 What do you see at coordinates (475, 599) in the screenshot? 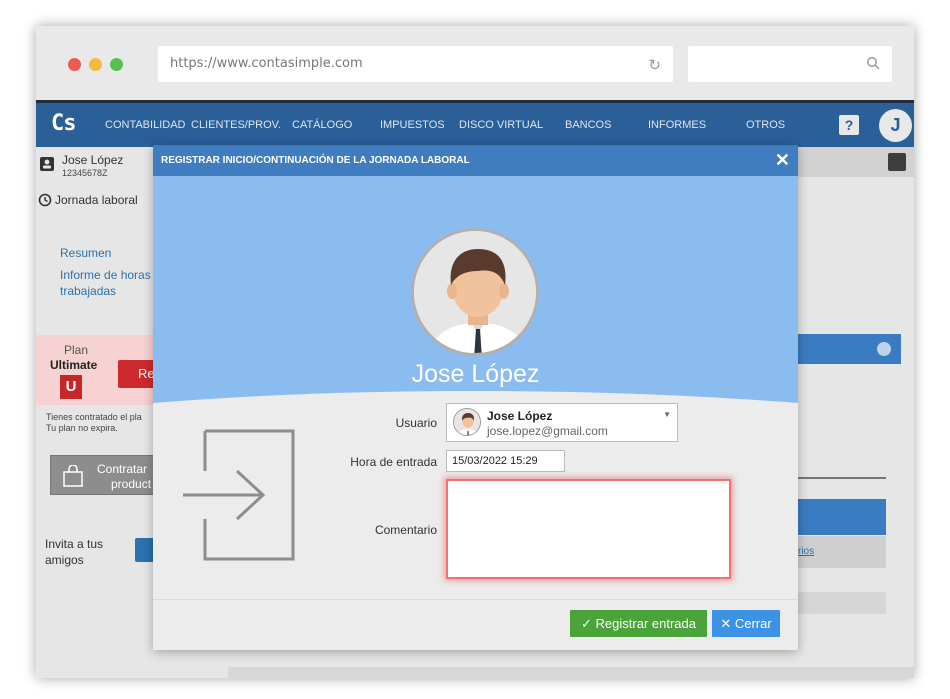
I see `modal-footer-divider` at bounding box center [475, 599].